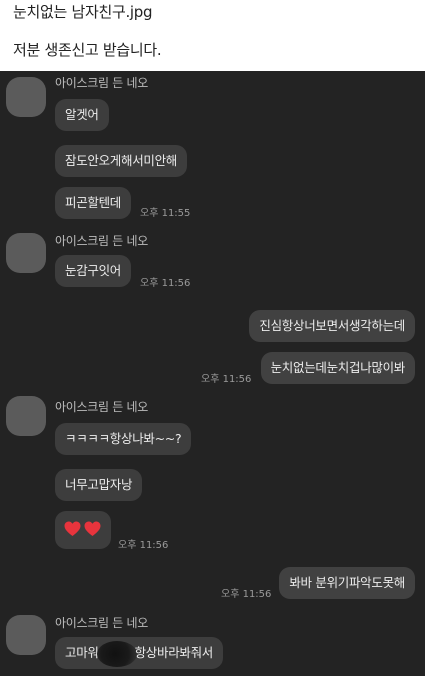  What do you see at coordinates (116, 653) in the screenshot?
I see `redacted-name-scribble` at bounding box center [116, 653].